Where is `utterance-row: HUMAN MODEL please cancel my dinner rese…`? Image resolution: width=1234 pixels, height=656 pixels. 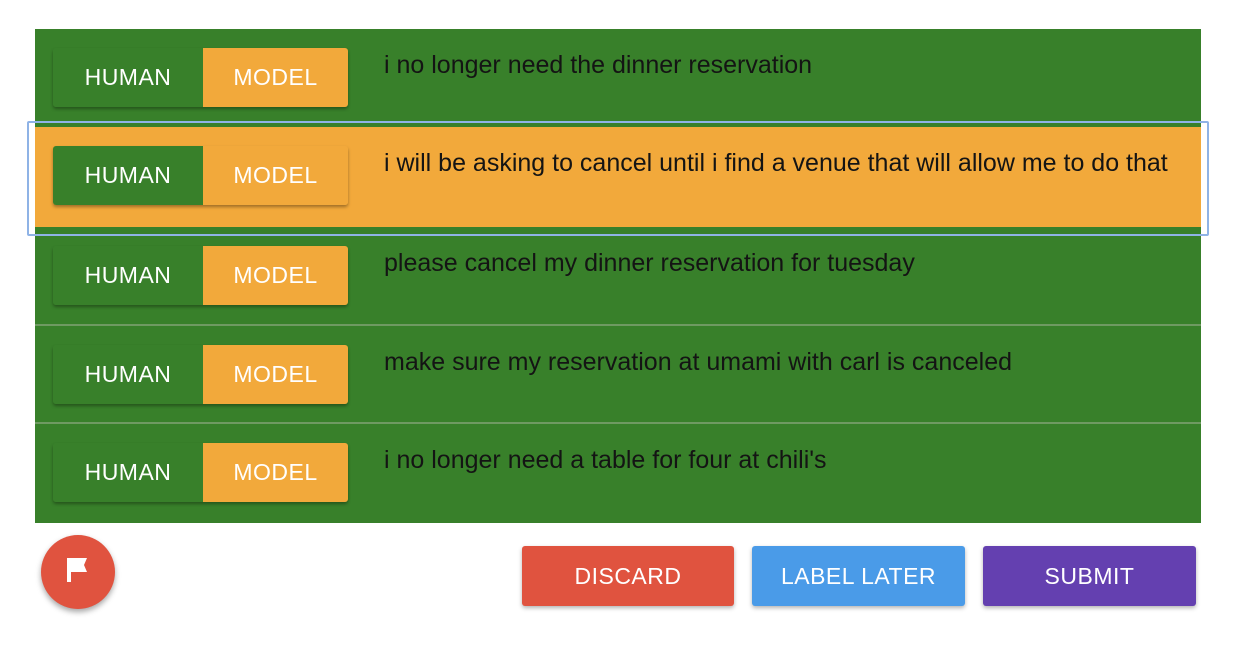
utterance-row: HUMAN MODEL please cancel my dinner rese… is located at coordinates (618, 276).